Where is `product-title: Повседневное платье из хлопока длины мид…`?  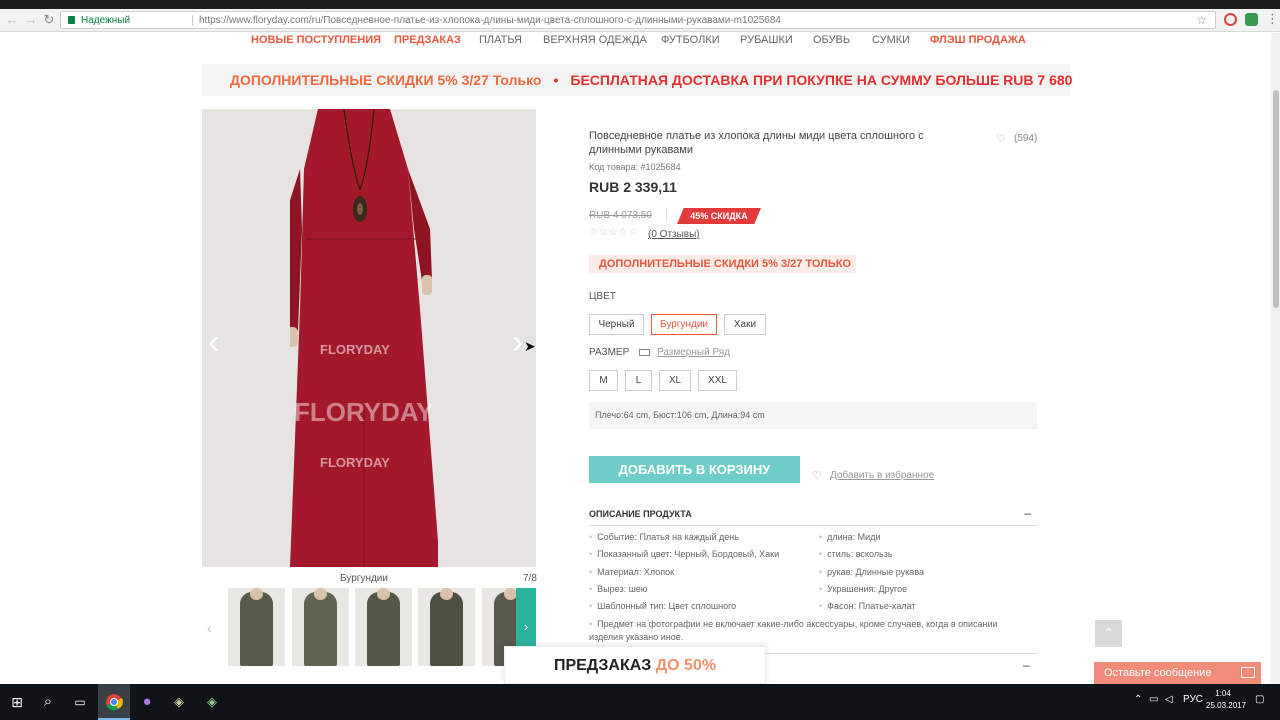
product-title: Повседневное платье из хлопока длины мид… is located at coordinates (756, 143).